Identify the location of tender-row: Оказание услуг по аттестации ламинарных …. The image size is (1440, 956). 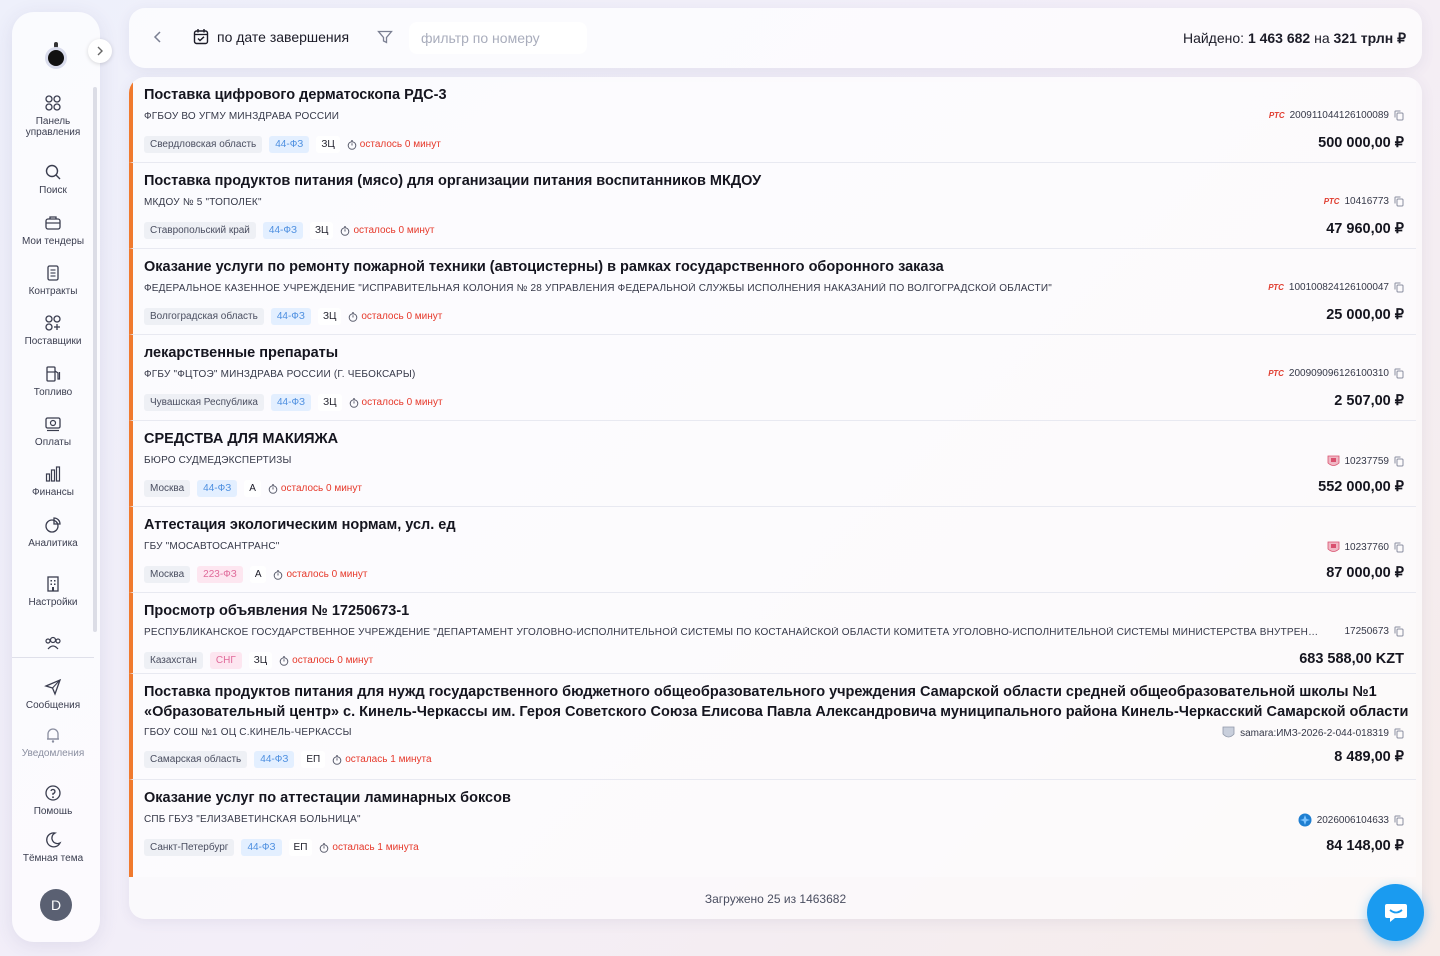
(772, 828).